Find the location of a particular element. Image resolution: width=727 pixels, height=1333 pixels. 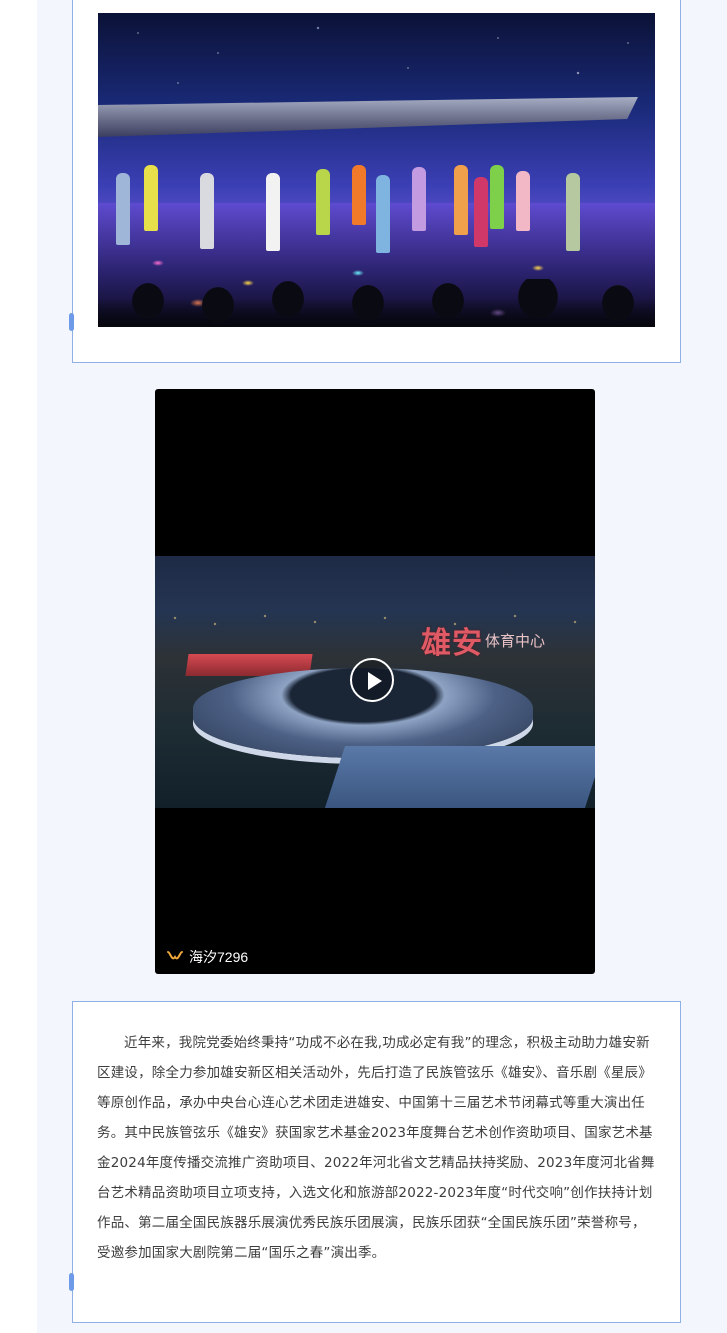

video-watermark: 海汐7296 is located at coordinates (207, 957).